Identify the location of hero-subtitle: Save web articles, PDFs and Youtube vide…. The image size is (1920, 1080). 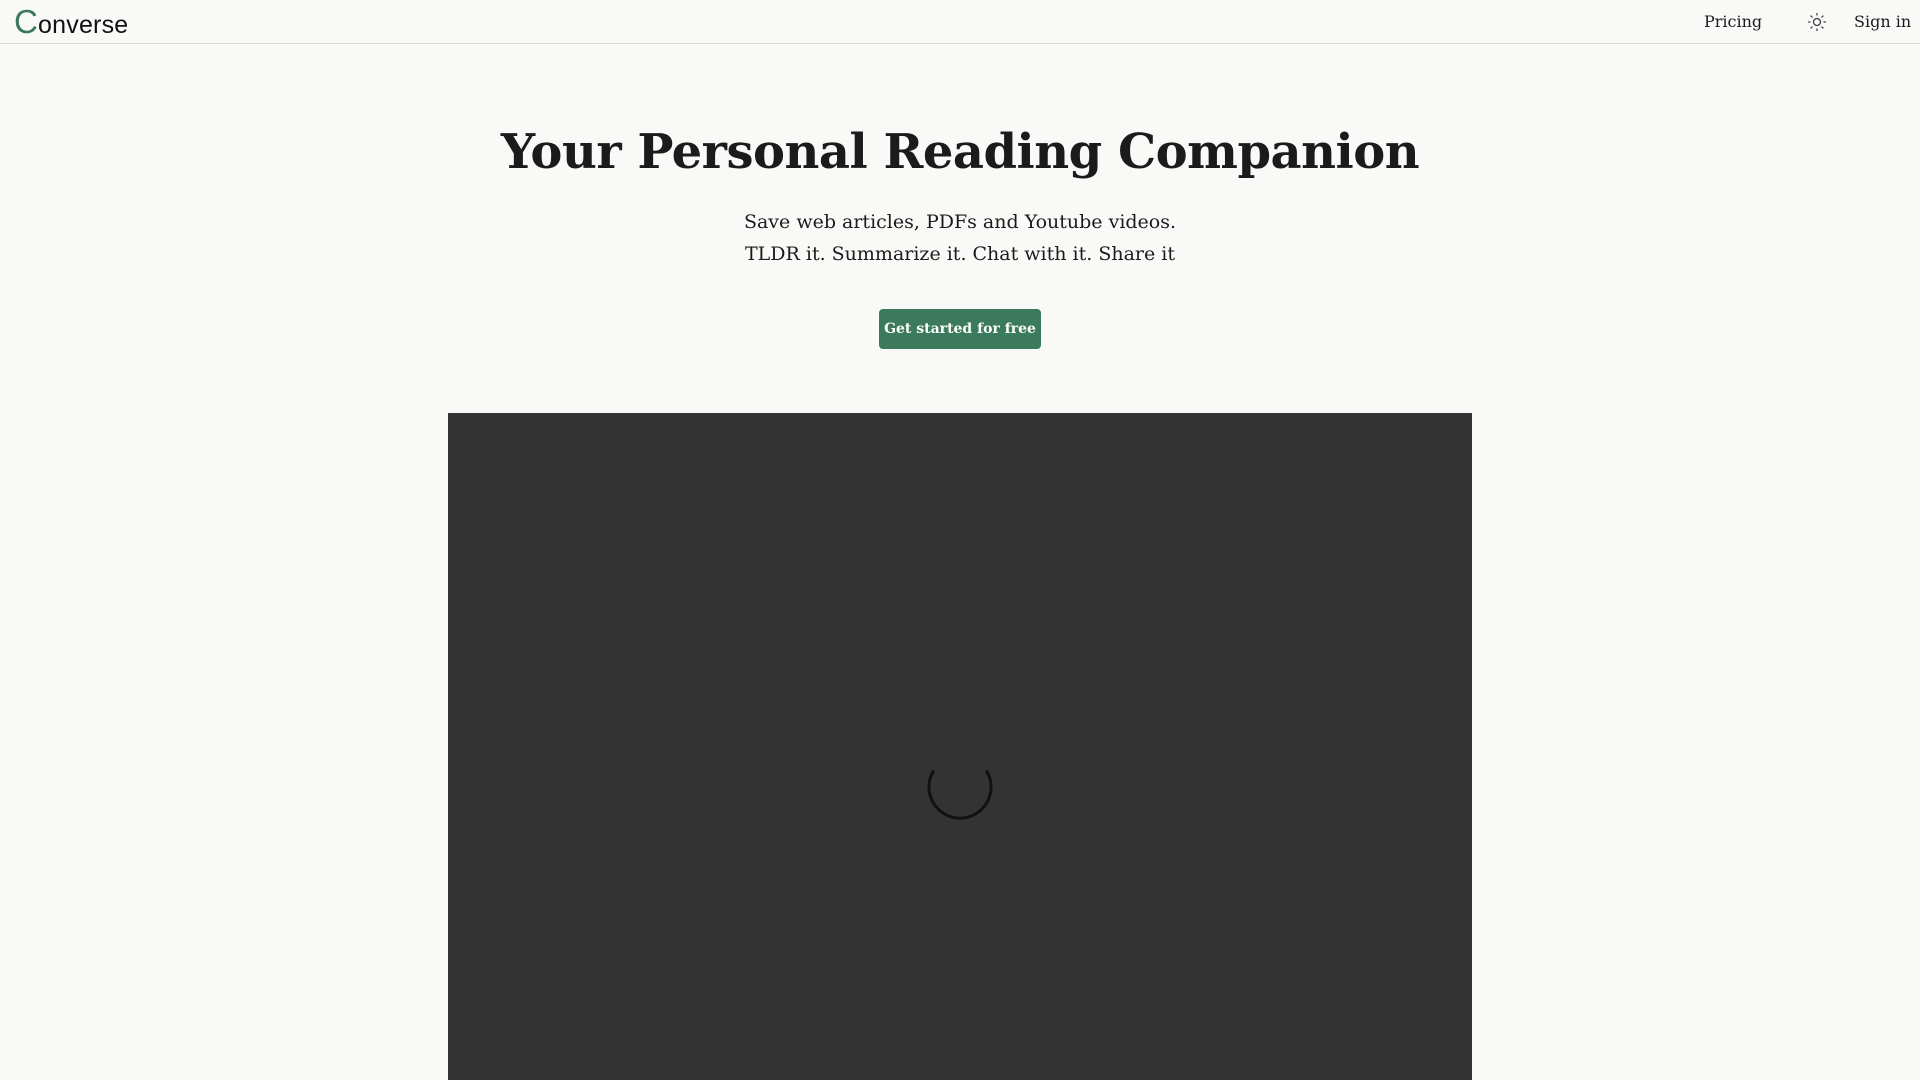
(960, 238).